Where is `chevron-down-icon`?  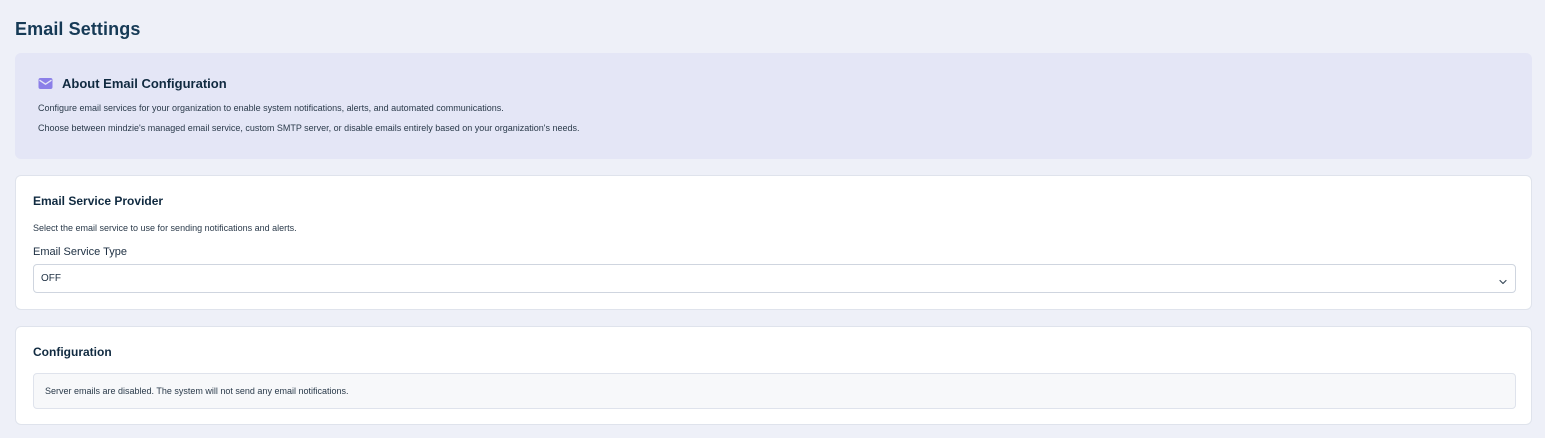 chevron-down-icon is located at coordinates (1503, 279).